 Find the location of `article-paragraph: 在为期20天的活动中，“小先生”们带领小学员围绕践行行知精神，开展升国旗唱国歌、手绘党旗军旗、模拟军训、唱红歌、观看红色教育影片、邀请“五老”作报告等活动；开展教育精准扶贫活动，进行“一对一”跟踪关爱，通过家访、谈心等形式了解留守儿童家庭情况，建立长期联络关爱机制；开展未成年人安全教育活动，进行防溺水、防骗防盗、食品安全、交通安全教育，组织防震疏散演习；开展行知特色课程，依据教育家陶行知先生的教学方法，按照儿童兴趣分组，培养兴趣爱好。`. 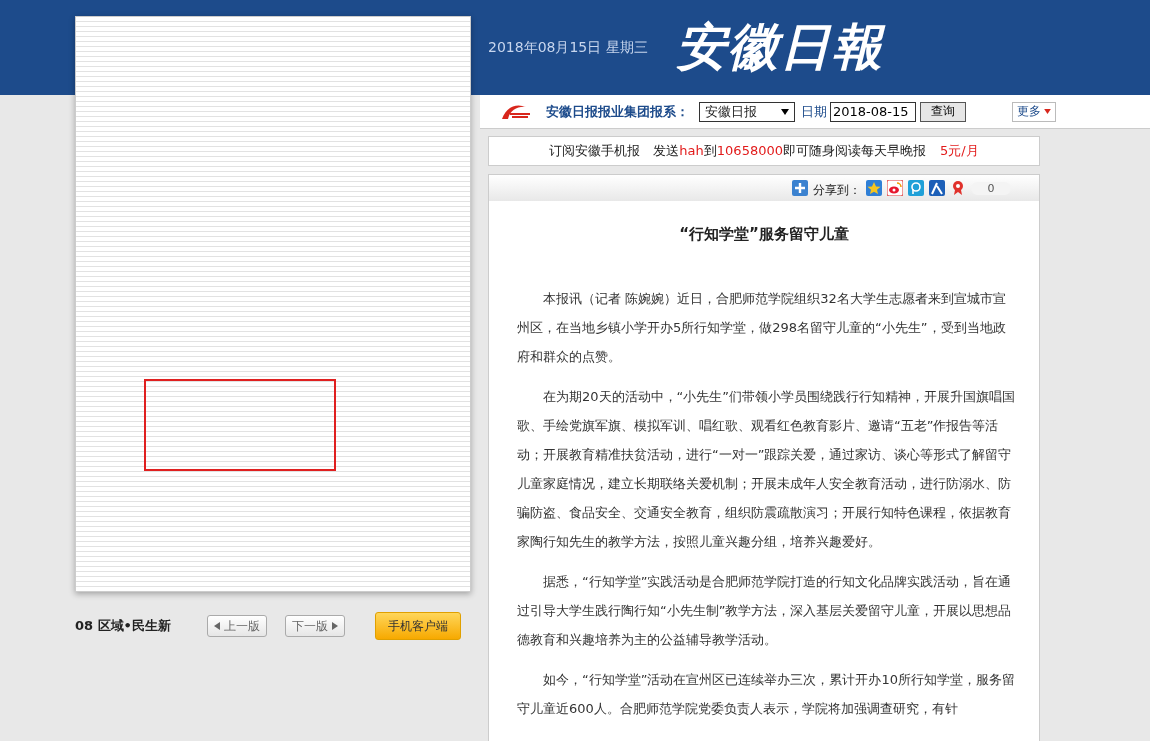

article-paragraph: 在为期20天的活动中，“小先生”们带领小学员围绕践行行知精神，开展升国旗唱国歌、手绘党旗军旗、模拟军训、唱红歌、观看红色教育影片、邀请“五老”作报告等活动；开展教育精准扶贫活动，进行“一对一”跟踪关爱，通过家访、谈心等形式了解留守儿童家庭情况，建立长期联络关爱机制；开展未成年人安全教育活动，进行防溺水、防骗防盗、食品安全、交通安全教育，组织防震疏散演习；开展行知特色课程，依据教育家陶行知先生的教学方法，按照儿童兴趣分组，培养兴趣爱好。 is located at coordinates (766, 469).